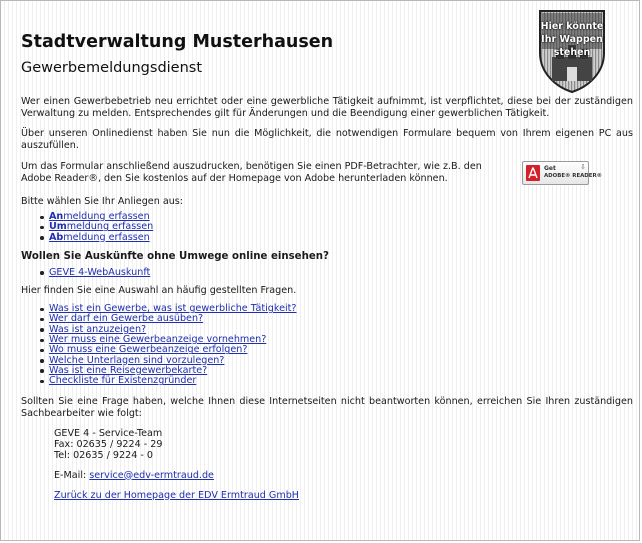 The image size is (642, 543). I want to click on abmeldung-link: Abmeldung erfassen, so click(99, 237).